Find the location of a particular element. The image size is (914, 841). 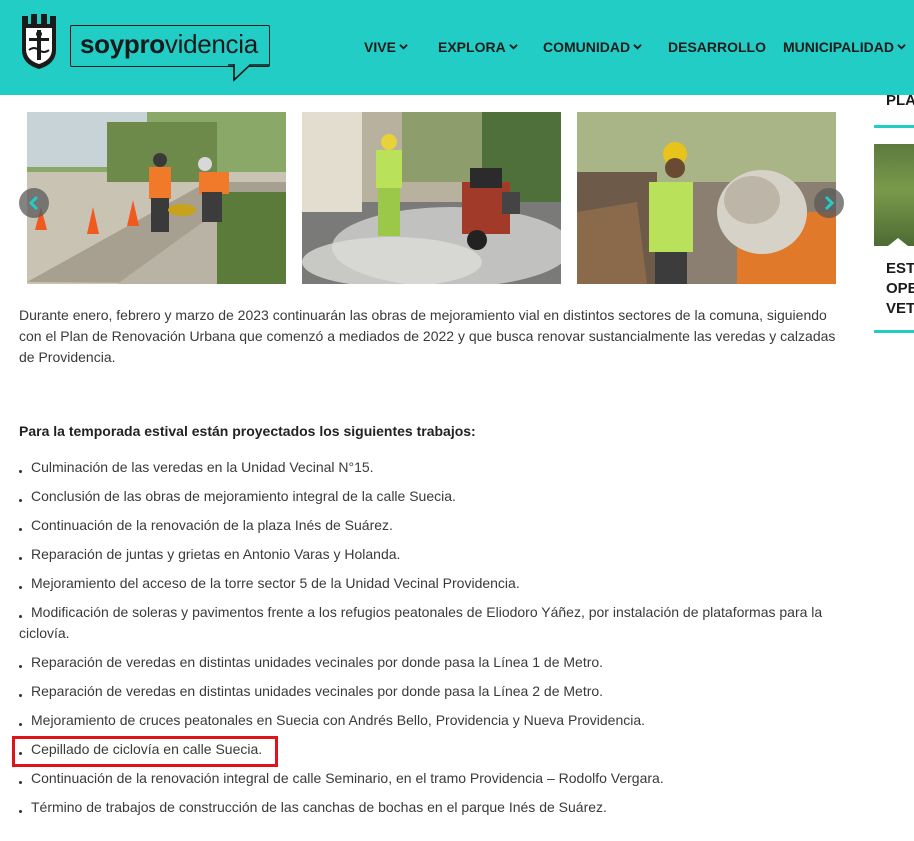

logo-speech-tail is located at coordinates (249, 73).